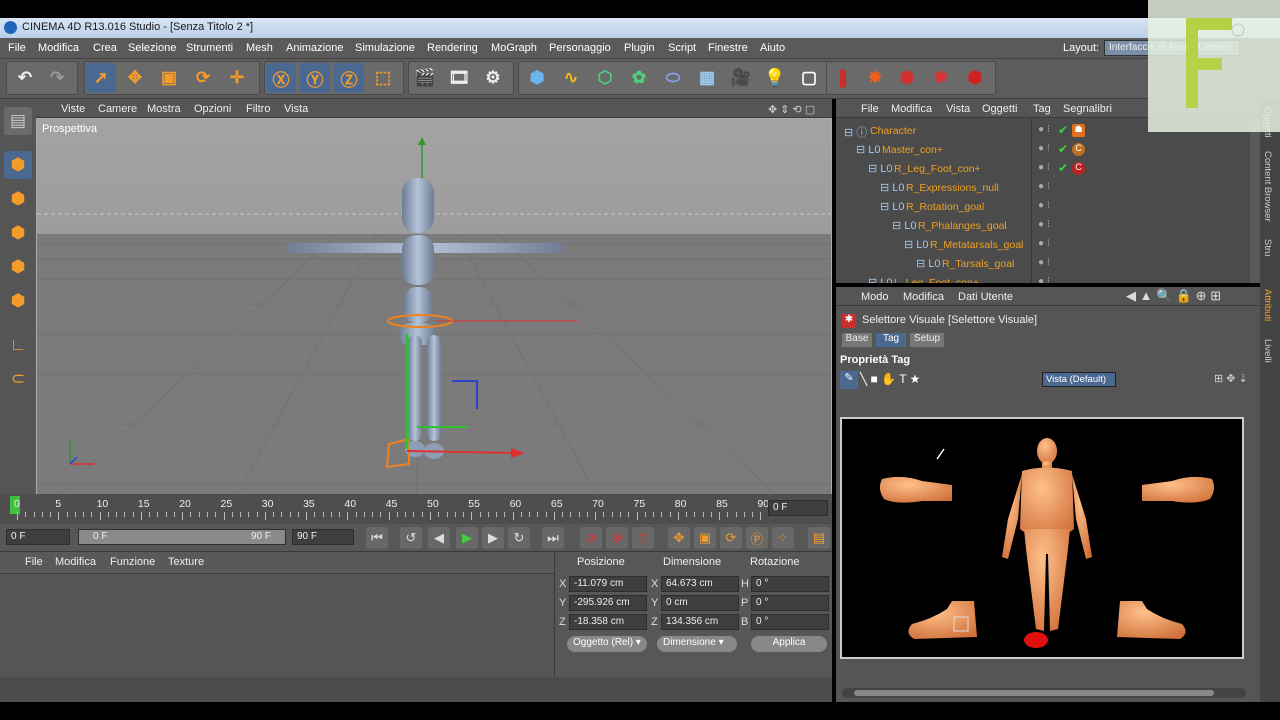 Image resolution: width=1280 pixels, height=720 pixels. What do you see at coordinates (73, 109) in the screenshot?
I see `viewport-menu-viste: Viste` at bounding box center [73, 109].